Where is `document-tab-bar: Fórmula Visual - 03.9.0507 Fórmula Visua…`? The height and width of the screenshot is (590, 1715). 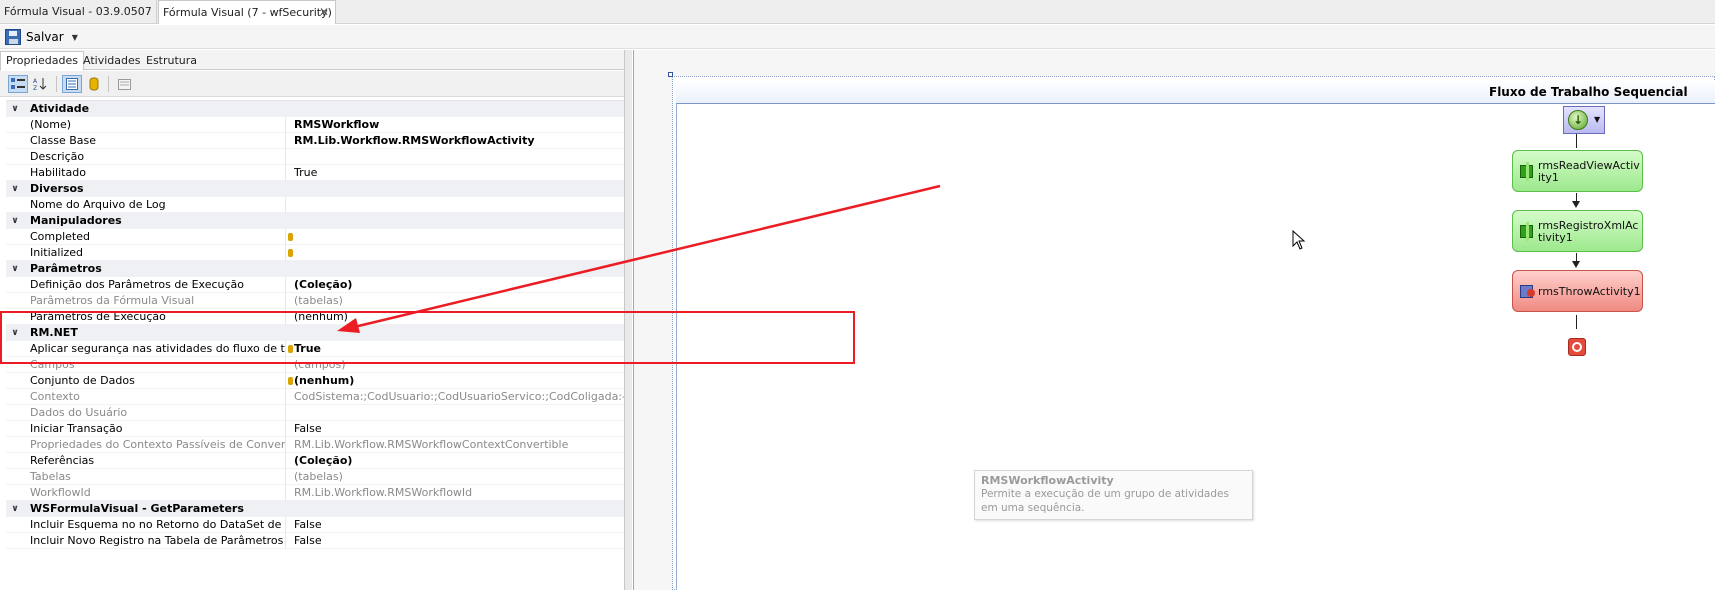 document-tab-bar: Fórmula Visual - 03.9.0507 Fórmula Visua… is located at coordinates (857, 12).